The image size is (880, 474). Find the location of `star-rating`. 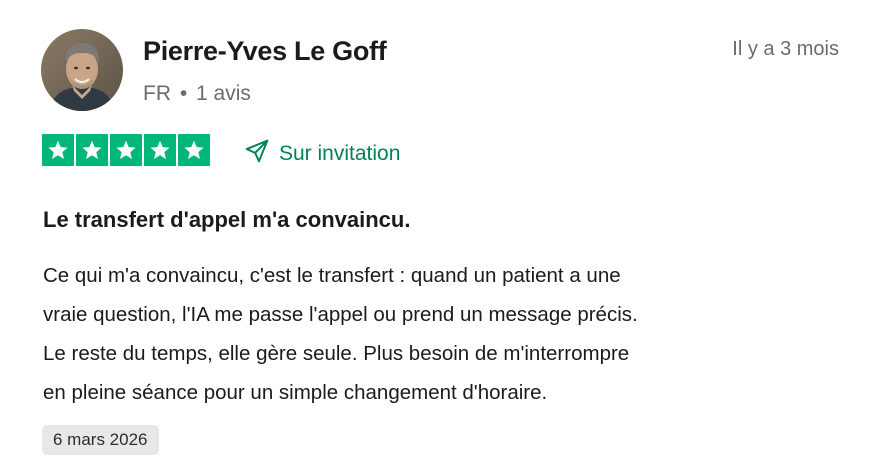

star-rating is located at coordinates (126, 150).